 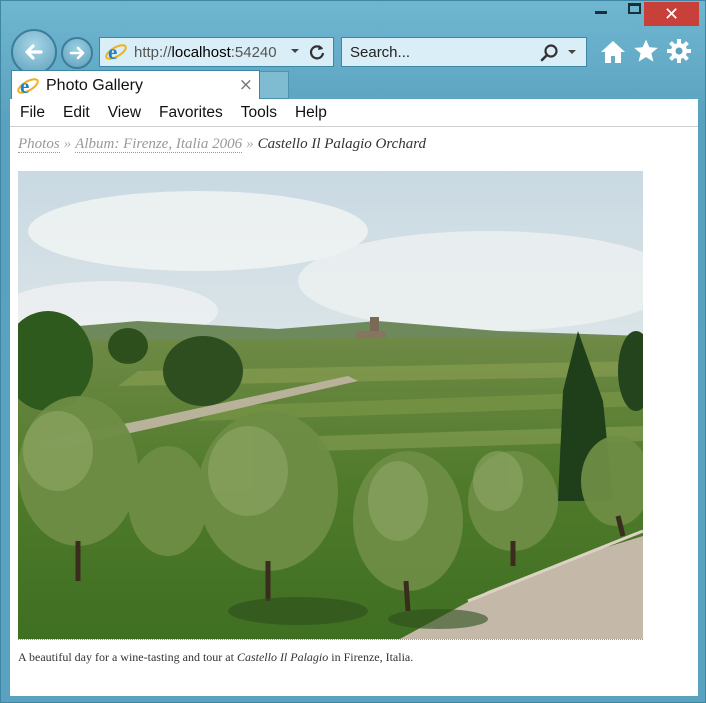 What do you see at coordinates (159, 144) in the screenshot?
I see `breadcrumb-album-link: Album: Firenze, Italia 2006` at bounding box center [159, 144].